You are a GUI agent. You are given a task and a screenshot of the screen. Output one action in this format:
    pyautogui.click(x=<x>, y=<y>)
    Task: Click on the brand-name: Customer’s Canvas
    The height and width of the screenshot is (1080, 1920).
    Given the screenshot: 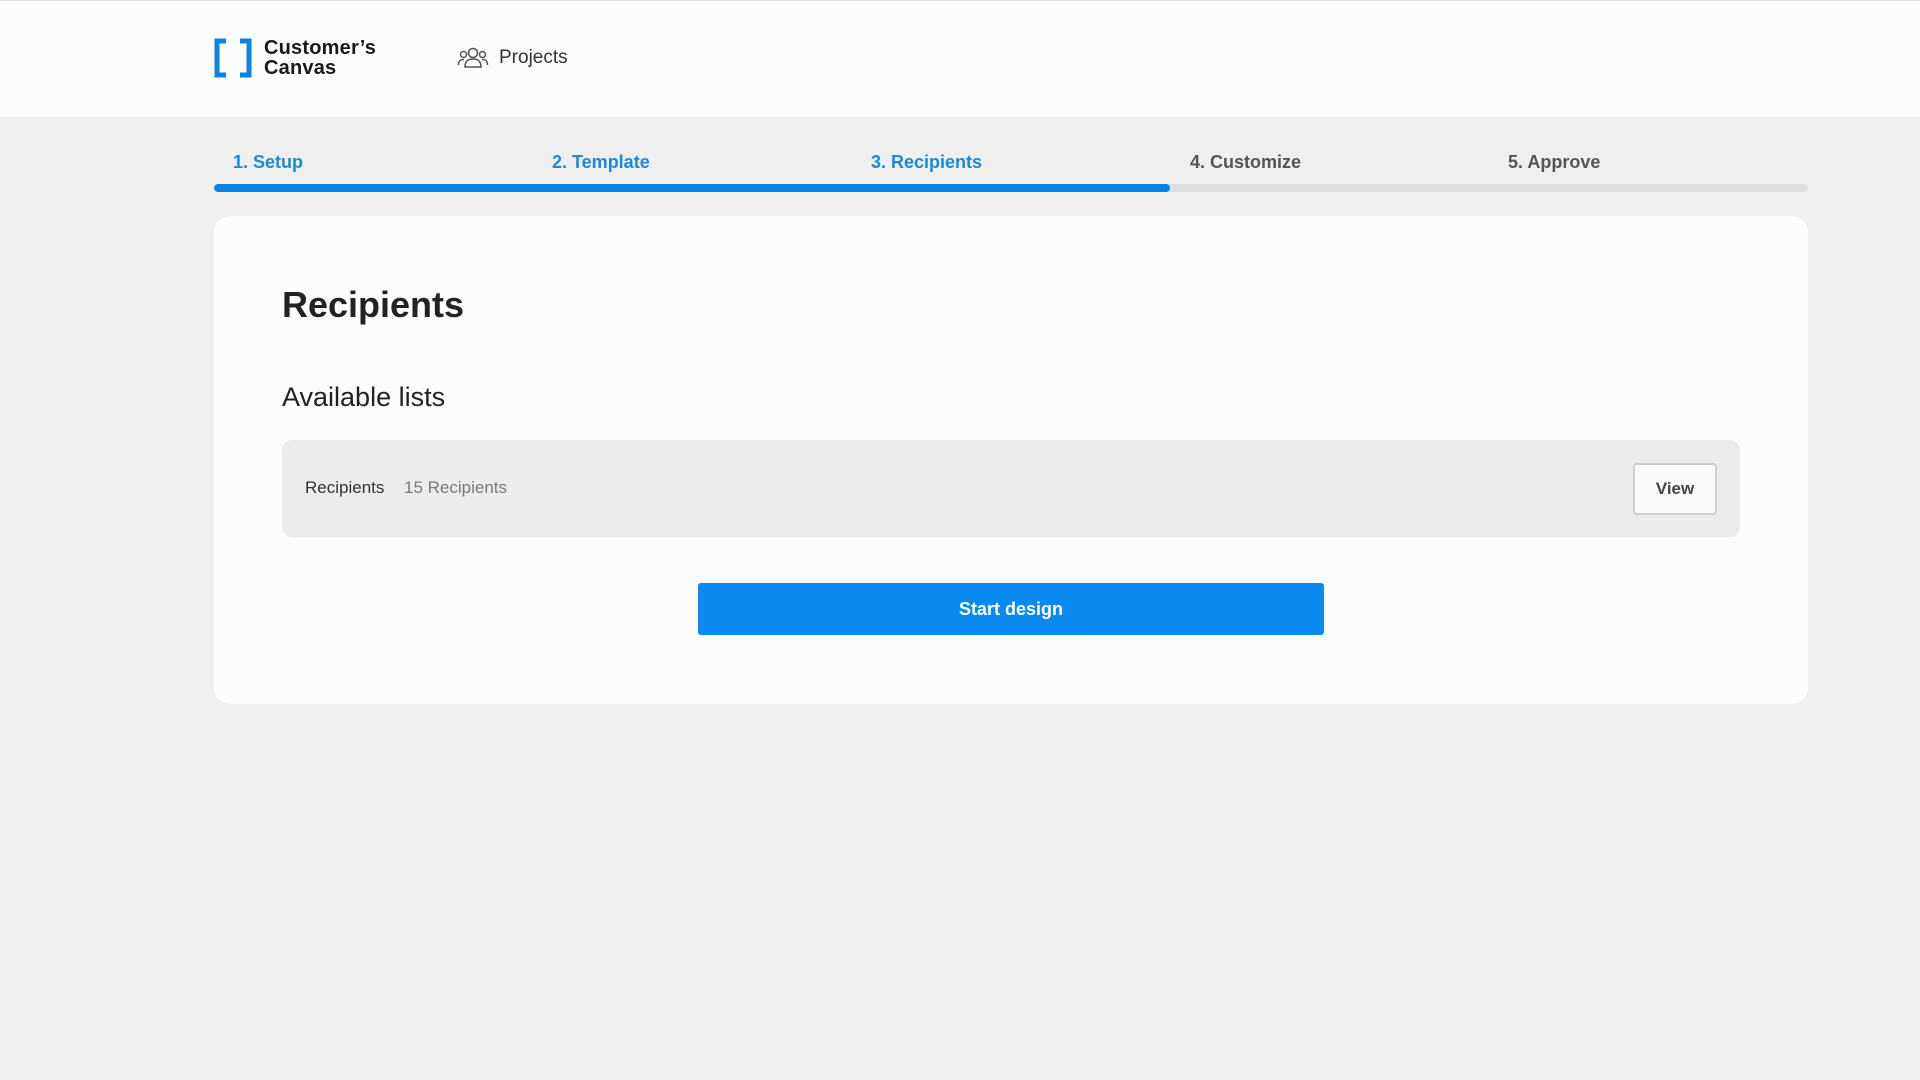 What is the action you would take?
    pyautogui.click(x=320, y=58)
    